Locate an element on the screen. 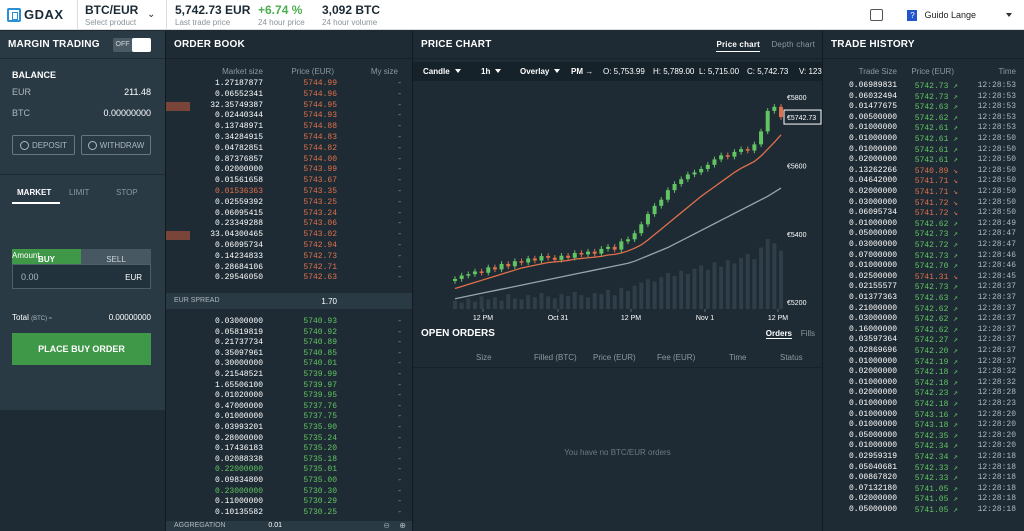  ask-row: 0.29546050 5742.63 - is located at coordinates (289, 278).